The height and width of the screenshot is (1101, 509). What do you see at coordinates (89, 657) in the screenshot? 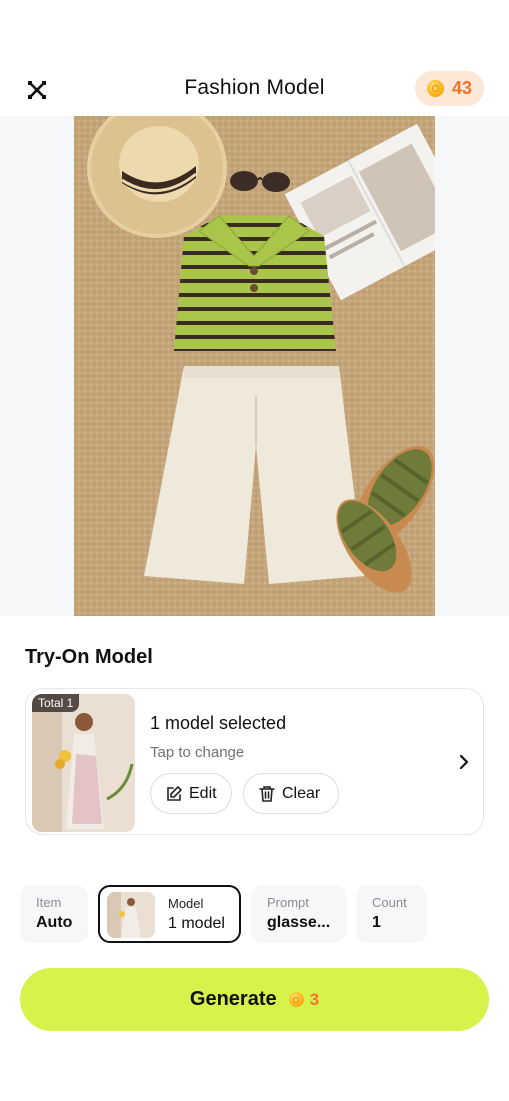
I see `section-title-try-on: Try-On Model` at bounding box center [89, 657].